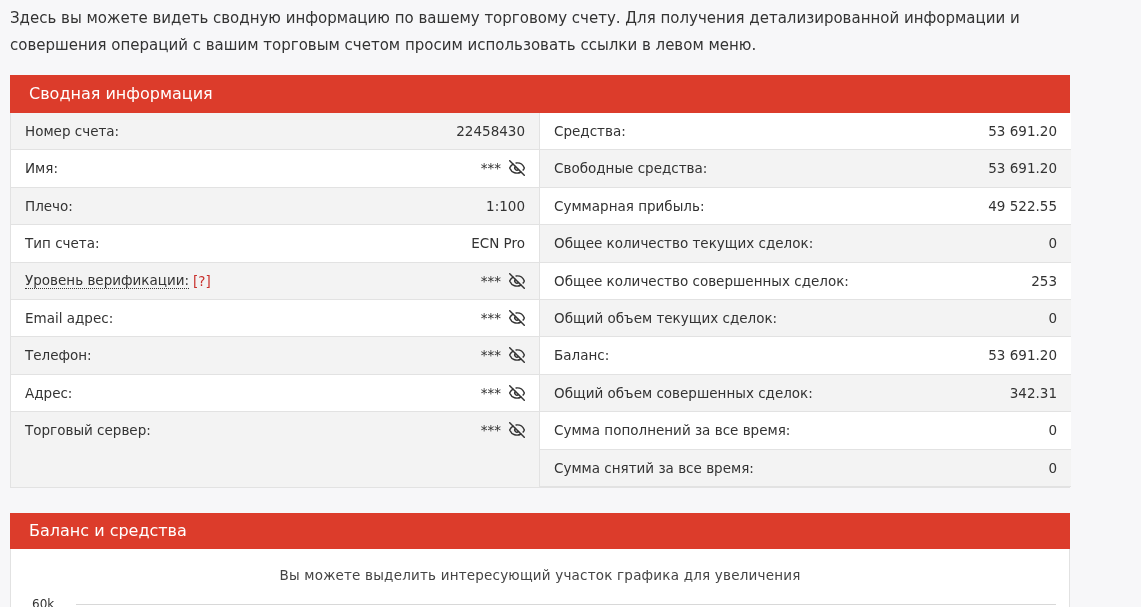 The image size is (1141, 607). Describe the element at coordinates (631, 168) in the screenshot. I see `field-label: Свободные средства:` at that location.